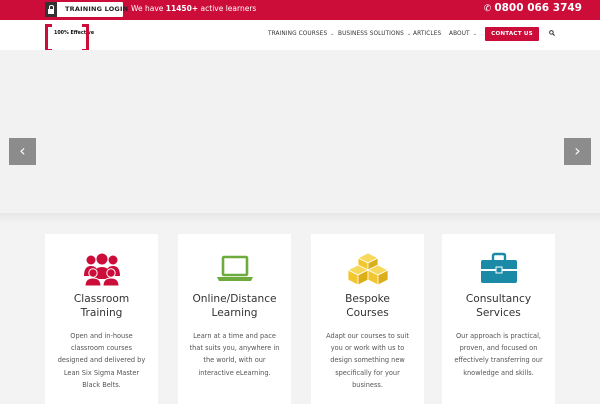  Describe the element at coordinates (427, 34) in the screenshot. I see `nav-articles: ARTICLES` at that location.